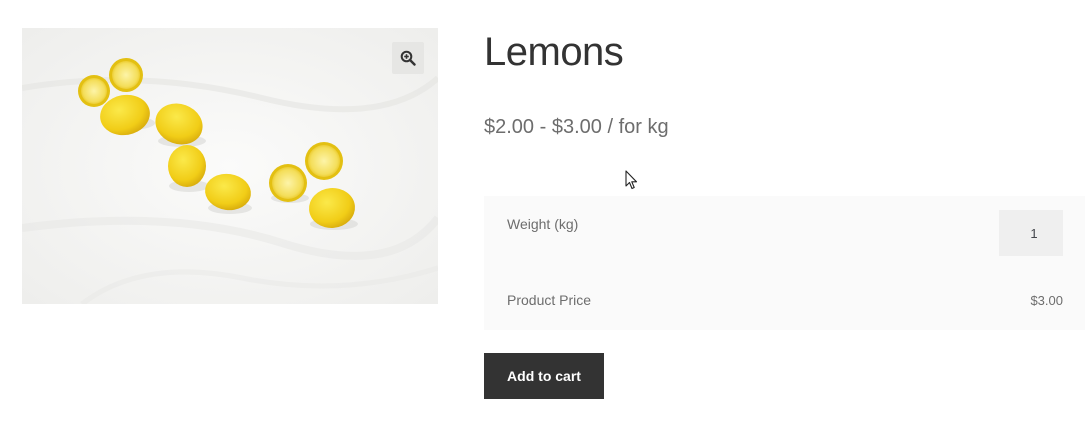 Image resolution: width=1092 pixels, height=425 pixels. I want to click on weight-label: Weight (kg), so click(543, 224).